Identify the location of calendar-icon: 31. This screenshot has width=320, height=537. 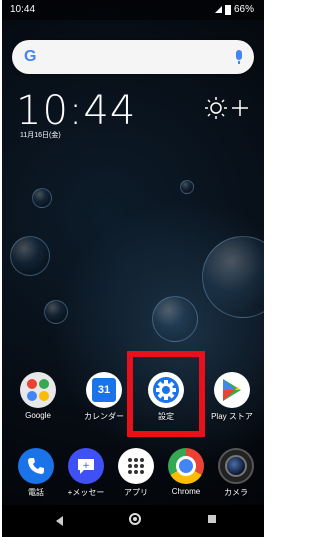
(104, 390).